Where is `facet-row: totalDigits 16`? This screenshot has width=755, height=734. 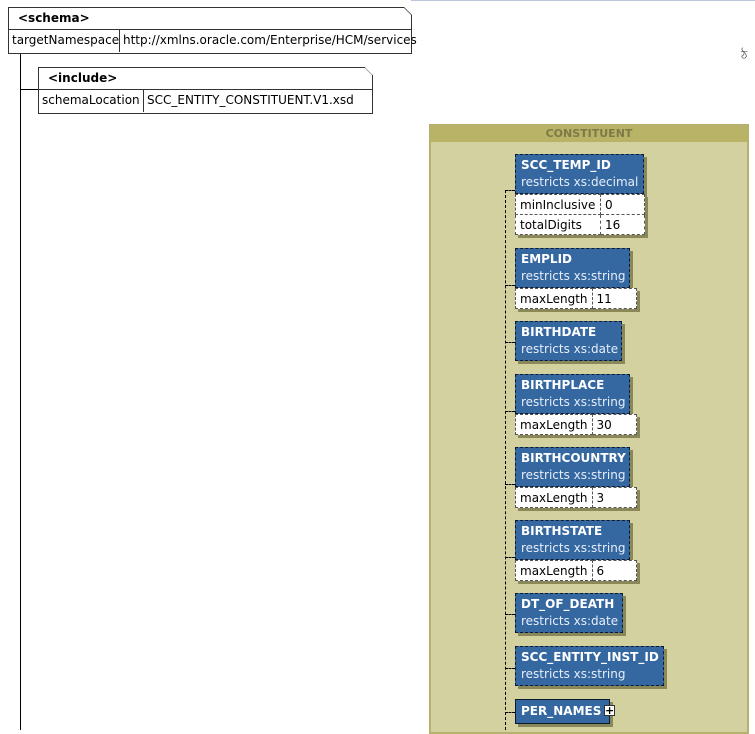
facet-row: totalDigits 16 is located at coordinates (580, 224).